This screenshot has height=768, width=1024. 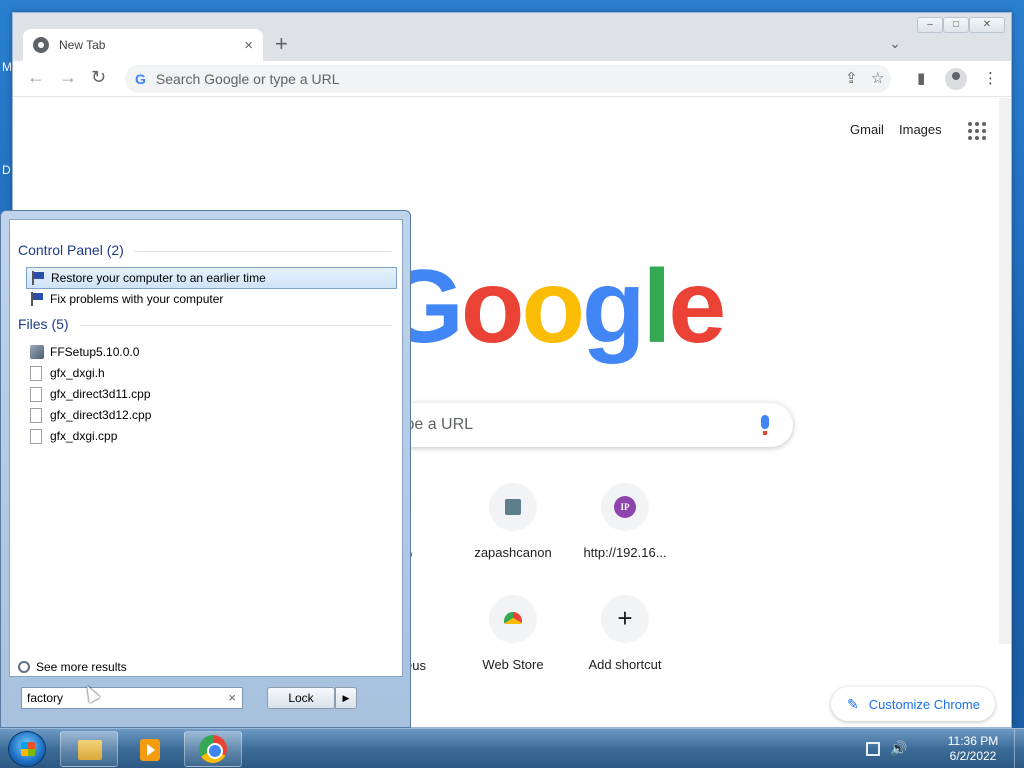 I want to click on result-file: FFSetup5.10.0.0, so click(x=211, y=352).